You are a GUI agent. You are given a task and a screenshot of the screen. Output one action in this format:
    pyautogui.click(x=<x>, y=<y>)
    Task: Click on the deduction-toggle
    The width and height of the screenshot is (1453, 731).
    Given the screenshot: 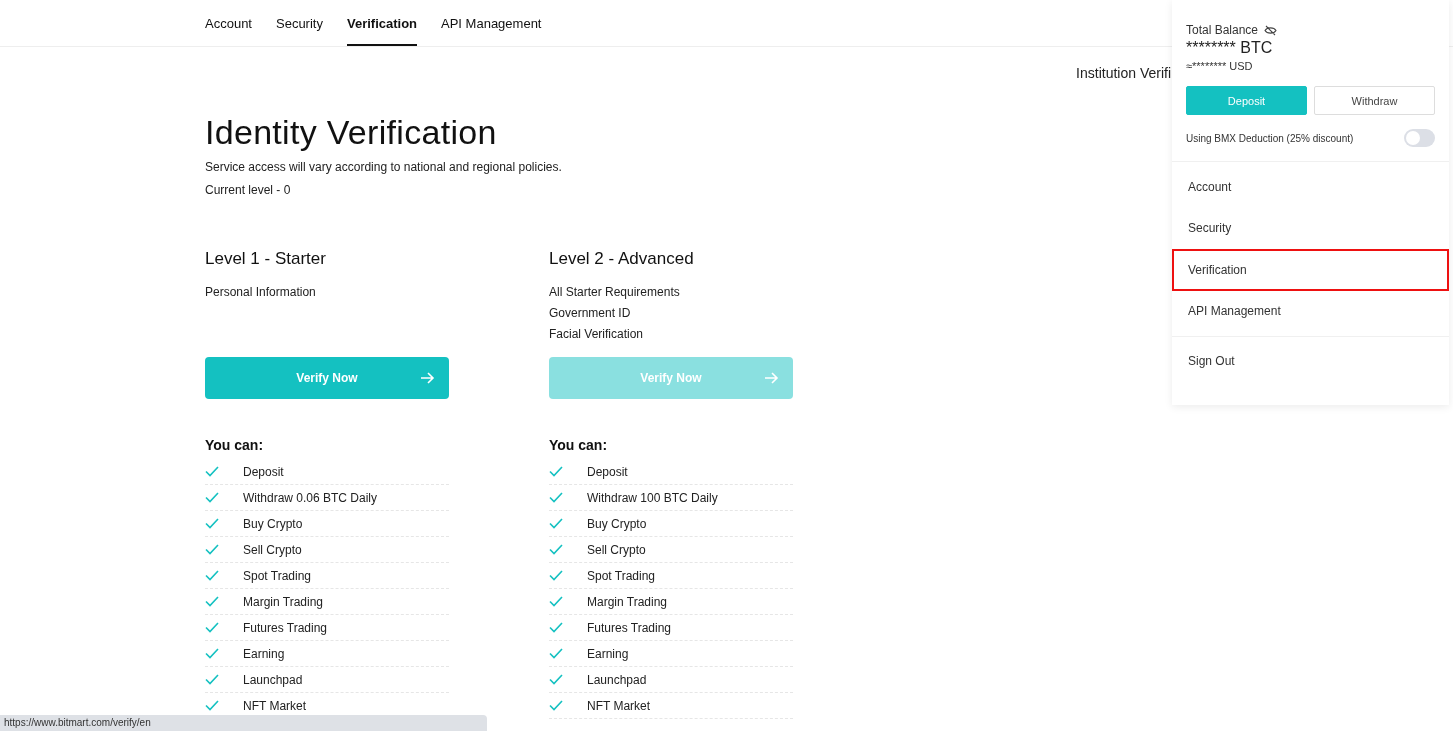 What is the action you would take?
    pyautogui.click(x=1419, y=138)
    